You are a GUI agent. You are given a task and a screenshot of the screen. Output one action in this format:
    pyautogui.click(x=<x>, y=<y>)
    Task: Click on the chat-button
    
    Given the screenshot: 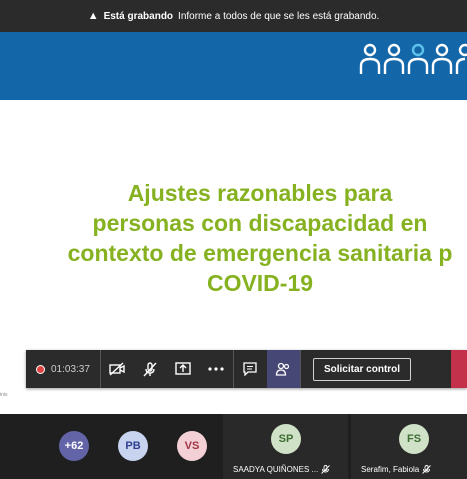 What is the action you would take?
    pyautogui.click(x=250, y=369)
    